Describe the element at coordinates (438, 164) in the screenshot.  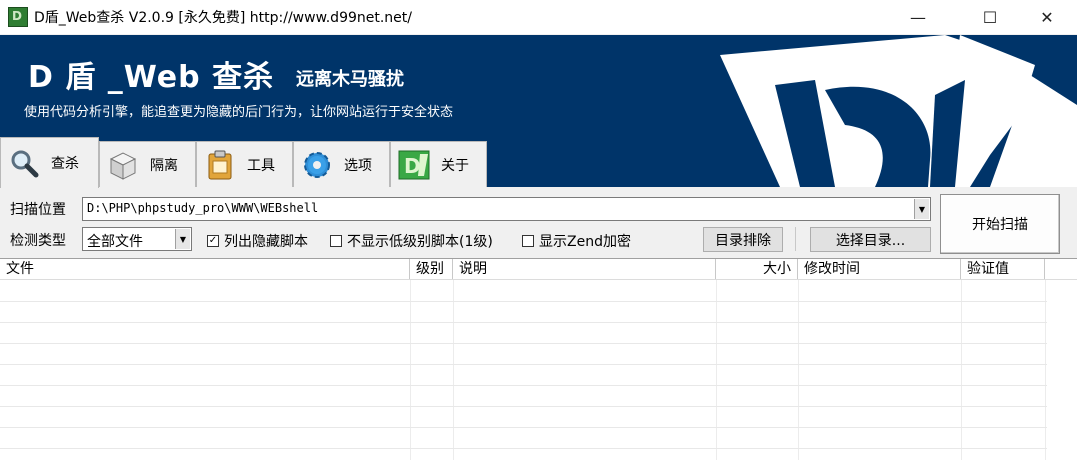
I see `tab-about: D 关于` at that location.